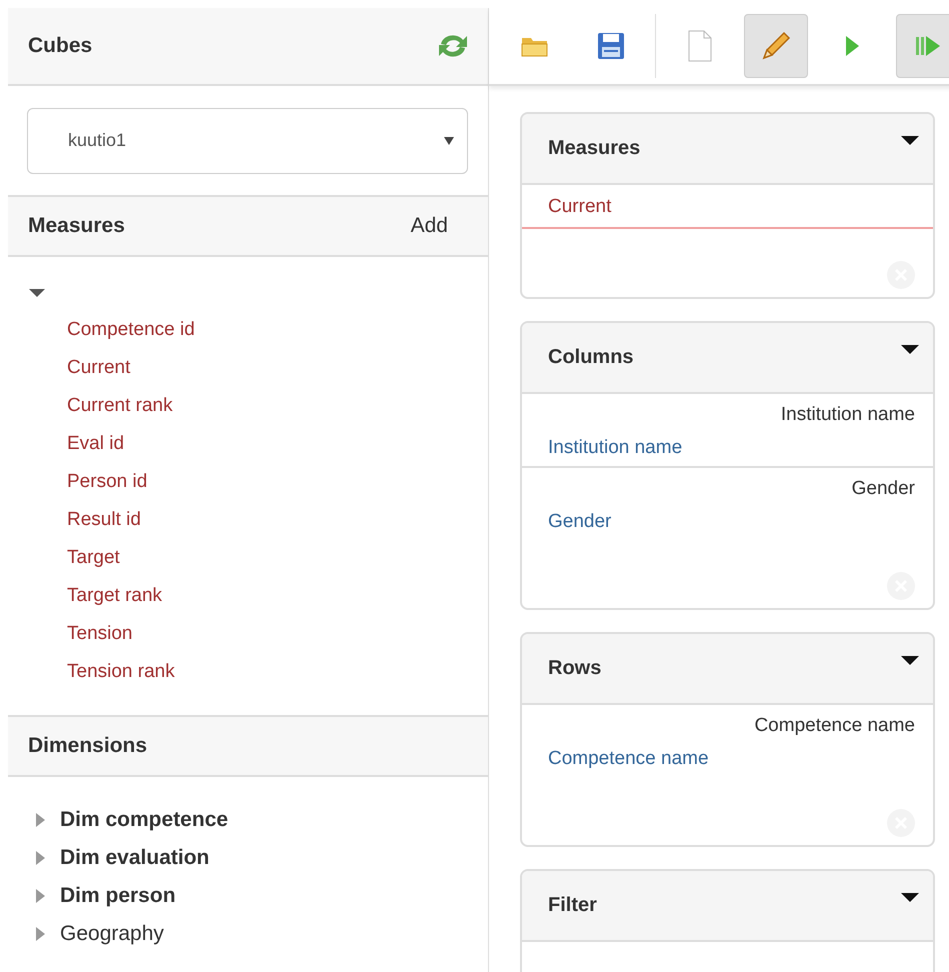 Image resolution: width=949 pixels, height=972 pixels. Describe the element at coordinates (883, 489) in the screenshot. I see `group-header: Gender` at that location.